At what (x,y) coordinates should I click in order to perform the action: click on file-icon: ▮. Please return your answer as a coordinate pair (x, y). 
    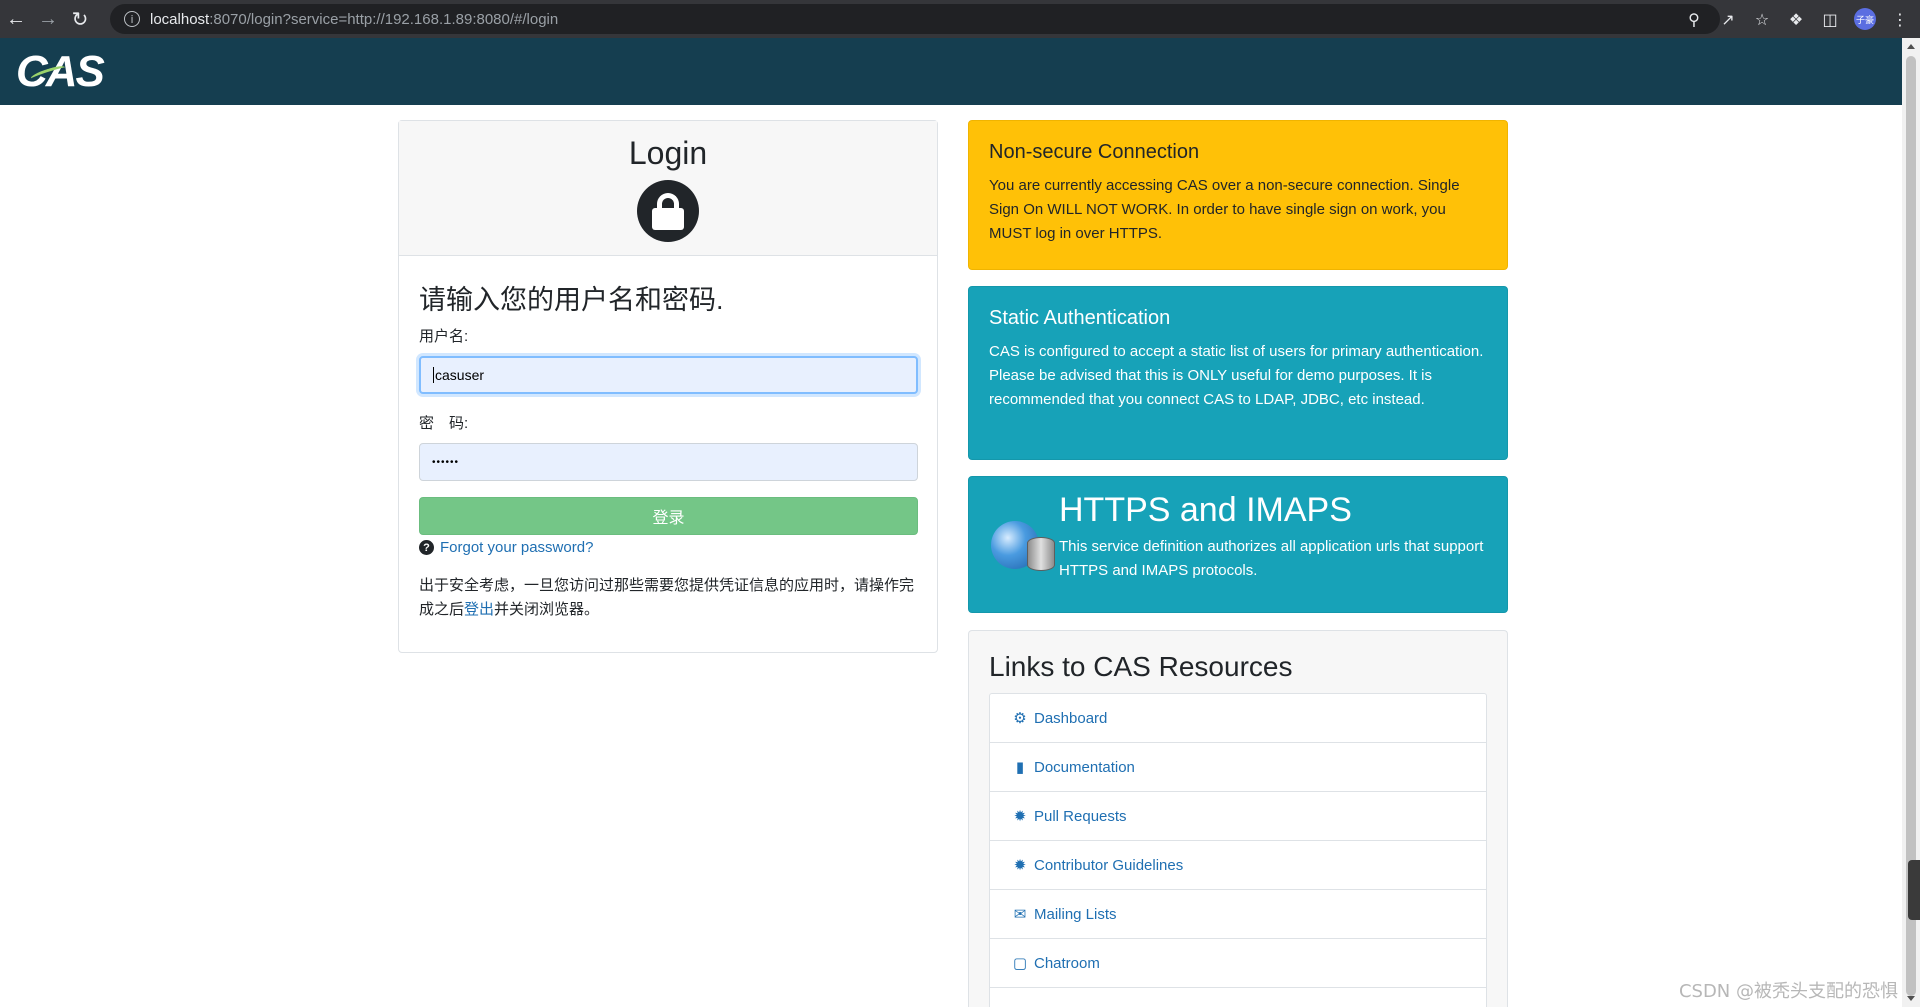
    Looking at the image, I should click on (1020, 767).